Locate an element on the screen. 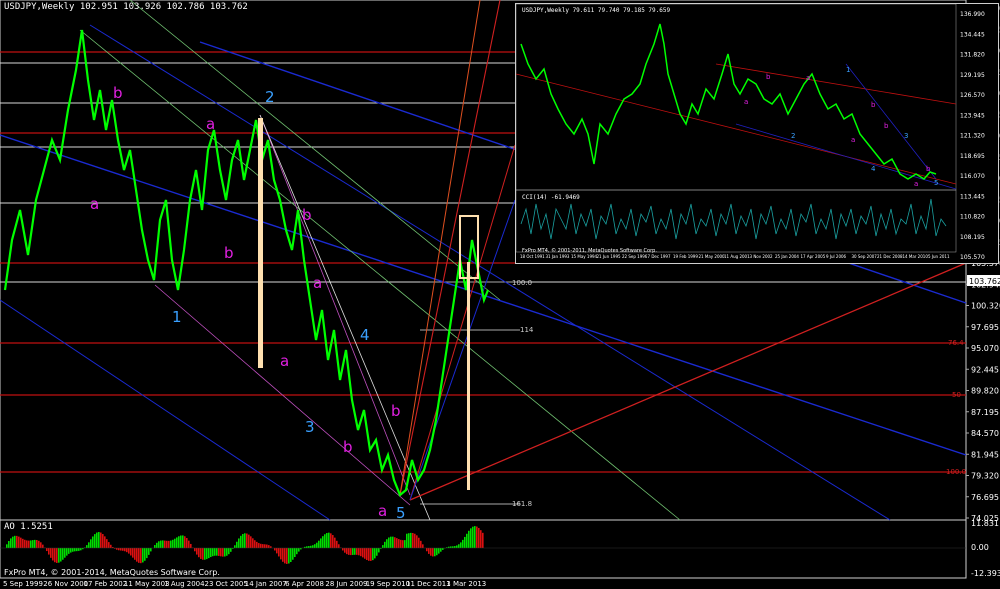 Image resolution: width=1000 pixels, height=589 pixels. inset-wave-label-3: 3 is located at coordinates (906, 136).